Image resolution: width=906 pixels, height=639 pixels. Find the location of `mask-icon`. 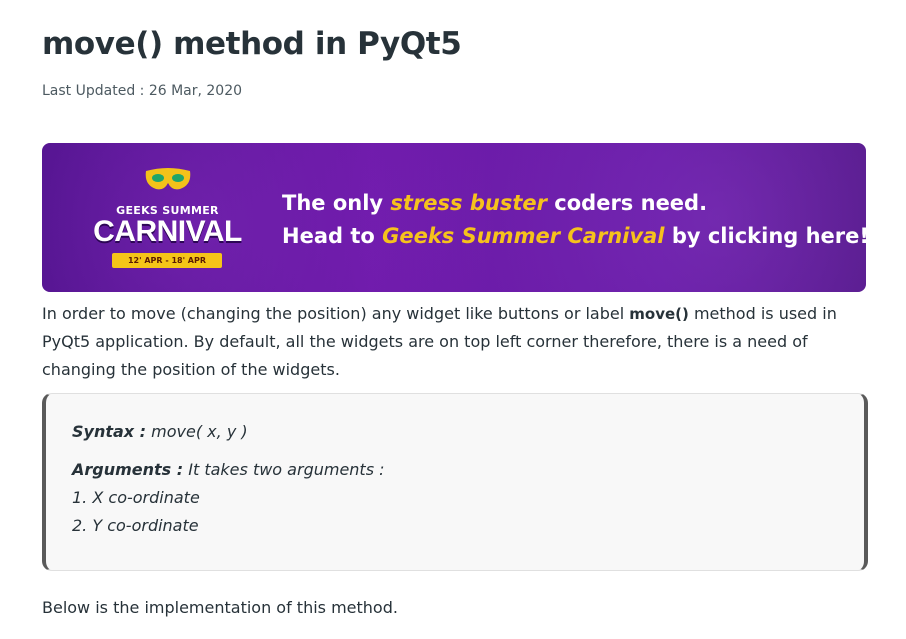

mask-icon is located at coordinates (168, 179).